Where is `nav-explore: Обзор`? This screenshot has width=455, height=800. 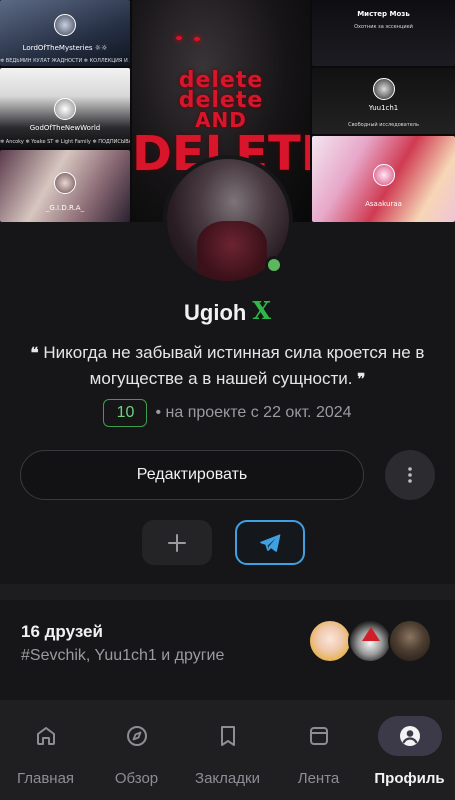
nav-explore: Обзор is located at coordinates (136, 750).